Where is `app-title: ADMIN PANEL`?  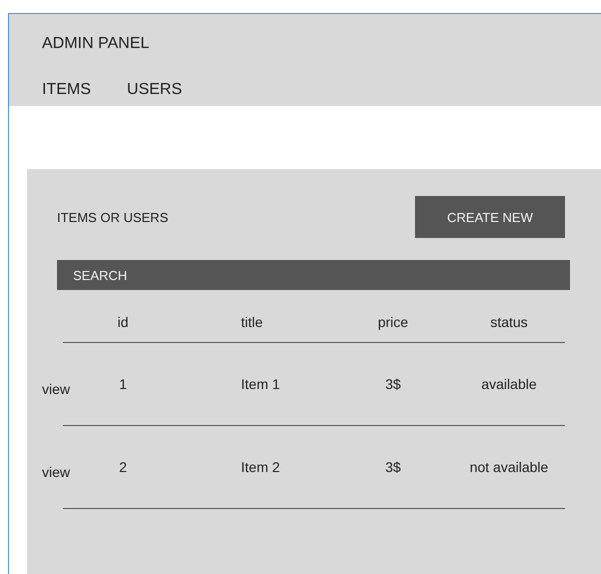
app-title: ADMIN PANEL is located at coordinates (96, 44).